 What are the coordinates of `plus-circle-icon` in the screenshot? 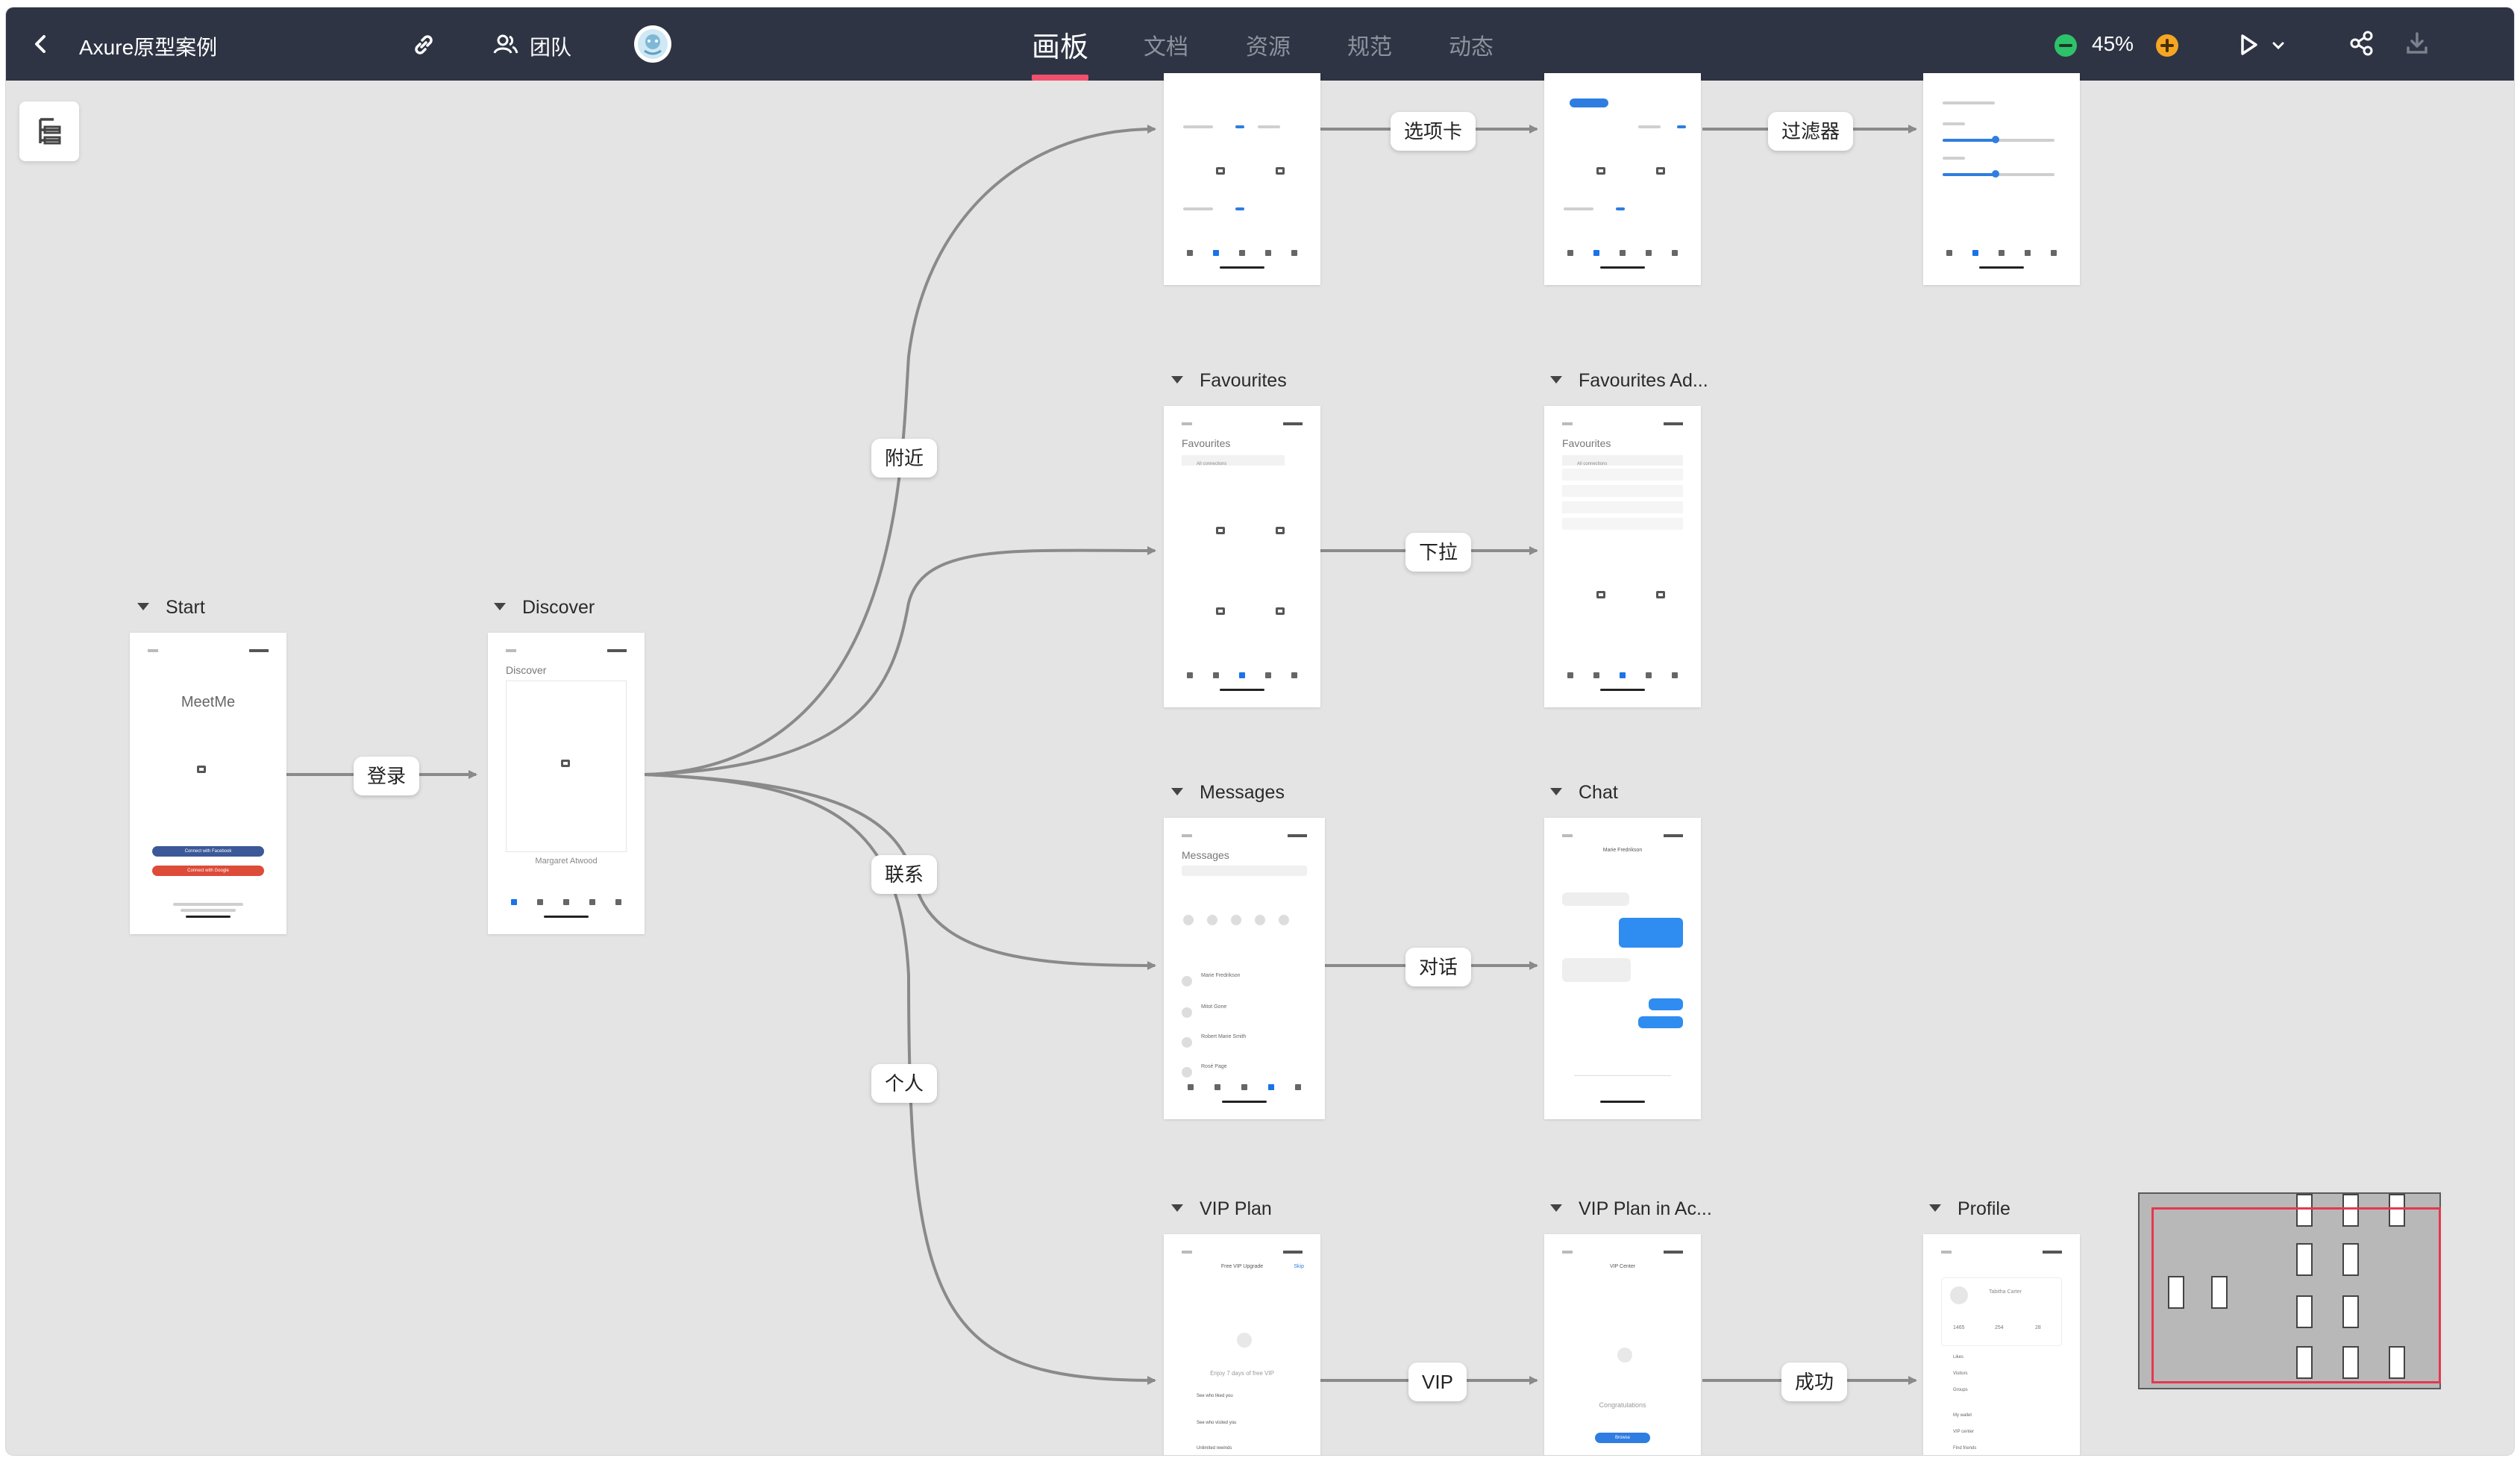 It's located at (2167, 45).